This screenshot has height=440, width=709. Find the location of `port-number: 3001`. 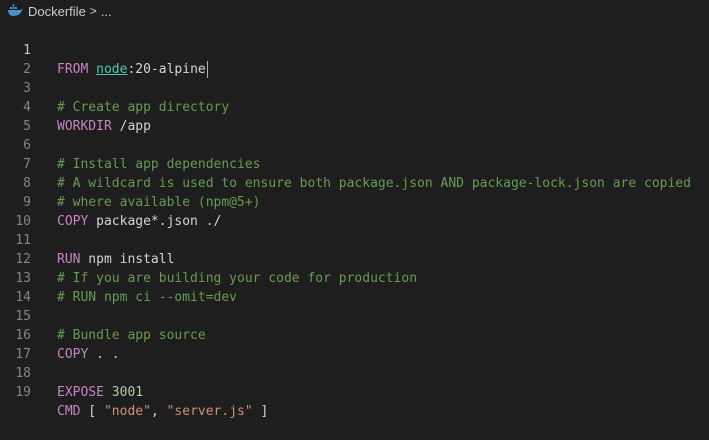

port-number: 3001 is located at coordinates (127, 392).